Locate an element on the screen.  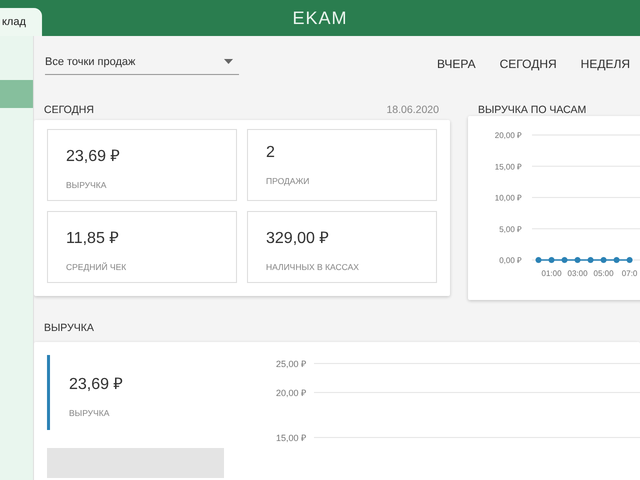
period-tab: ВЧЕРА is located at coordinates (456, 65).